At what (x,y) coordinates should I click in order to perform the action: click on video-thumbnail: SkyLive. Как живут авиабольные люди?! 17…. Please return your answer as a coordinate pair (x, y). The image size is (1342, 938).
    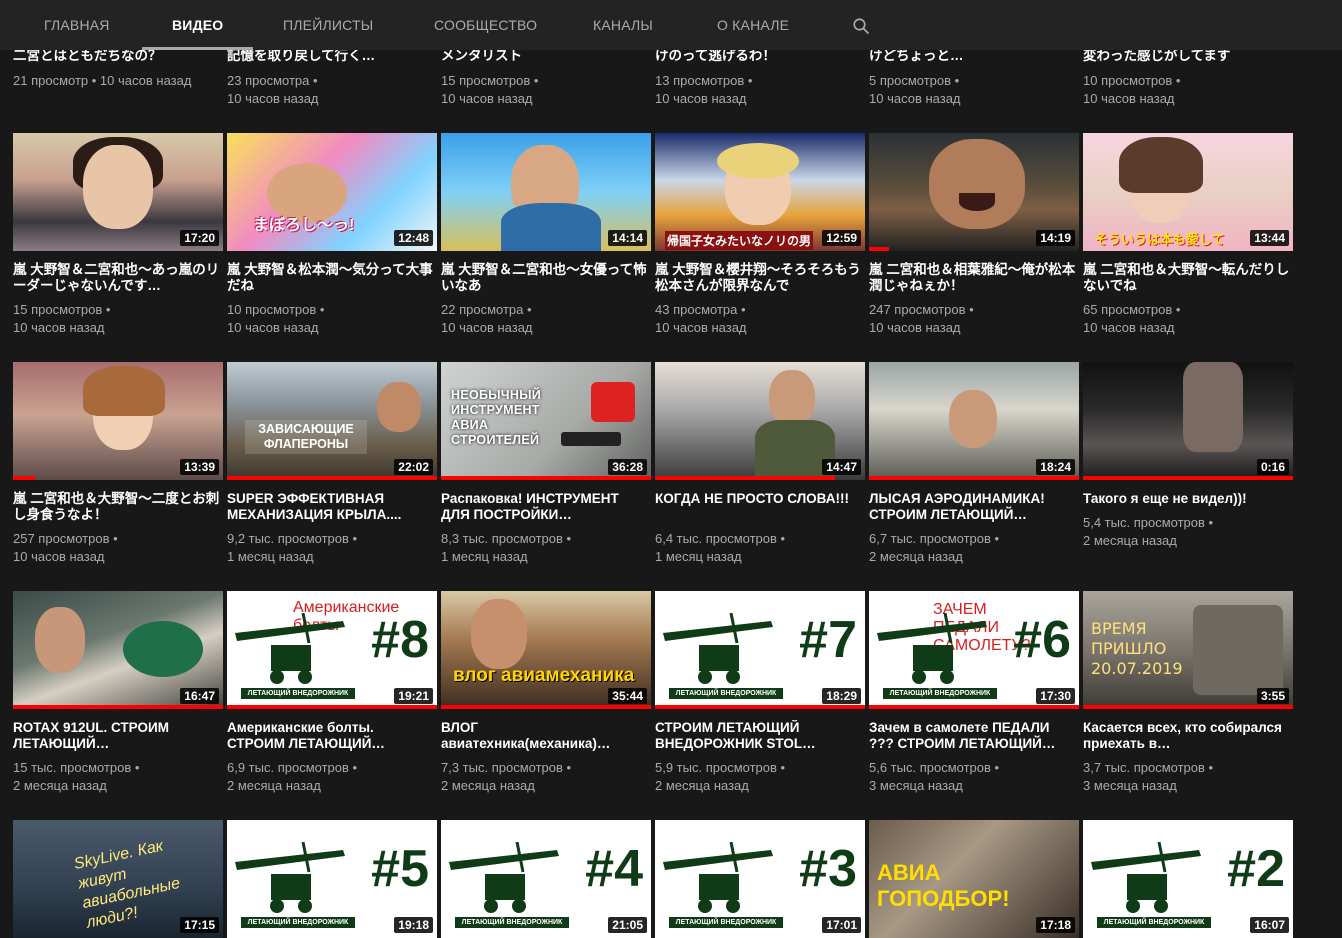
    Looking at the image, I should click on (118, 879).